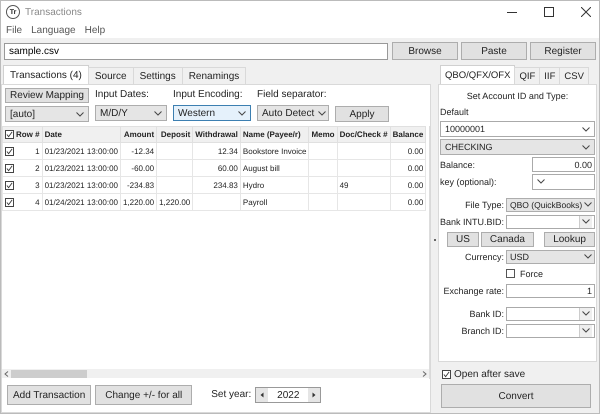 The width and height of the screenshot is (600, 414). I want to click on table-cell: -12.34, so click(138, 151).